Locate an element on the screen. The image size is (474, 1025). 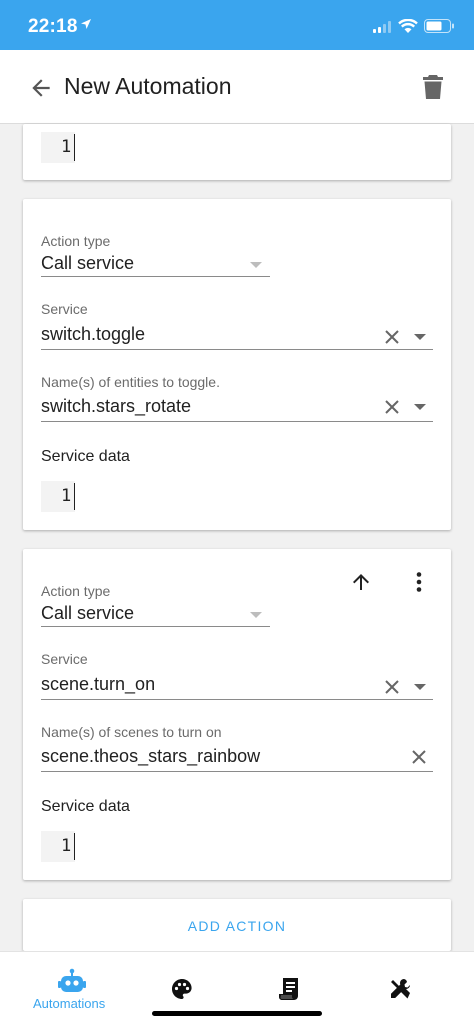
robot-icon is located at coordinates (72, 980).